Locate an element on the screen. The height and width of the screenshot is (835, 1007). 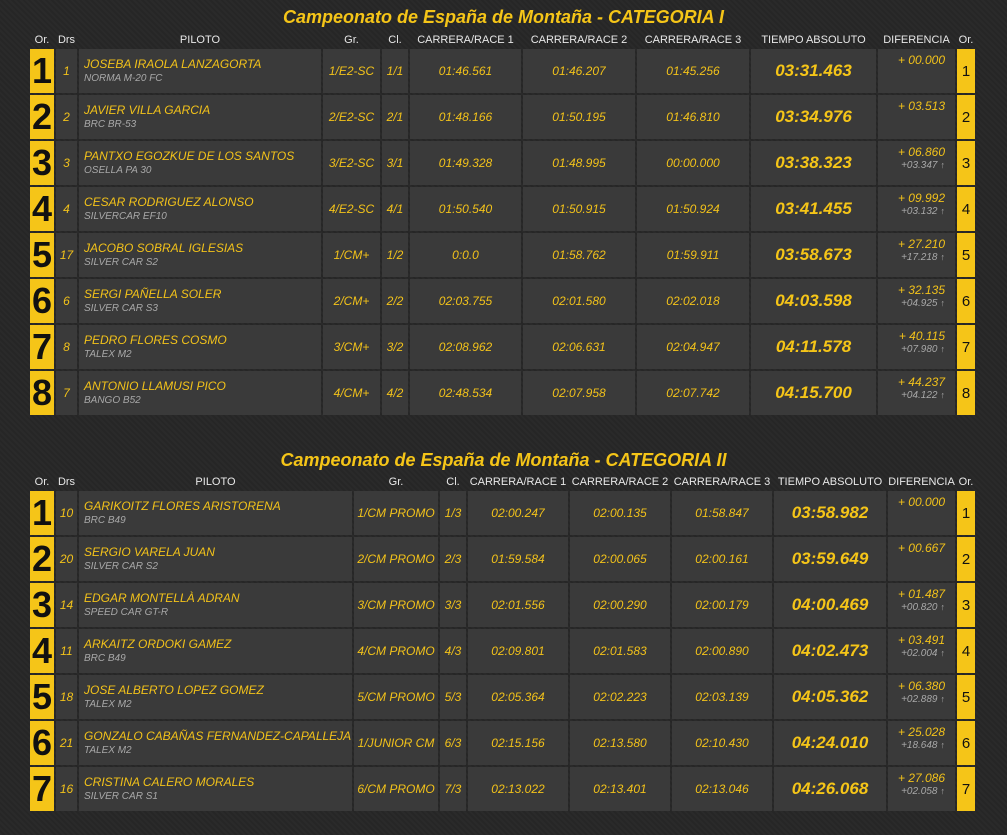
group-class: 5/CM PROMO is located at coordinates (396, 697).